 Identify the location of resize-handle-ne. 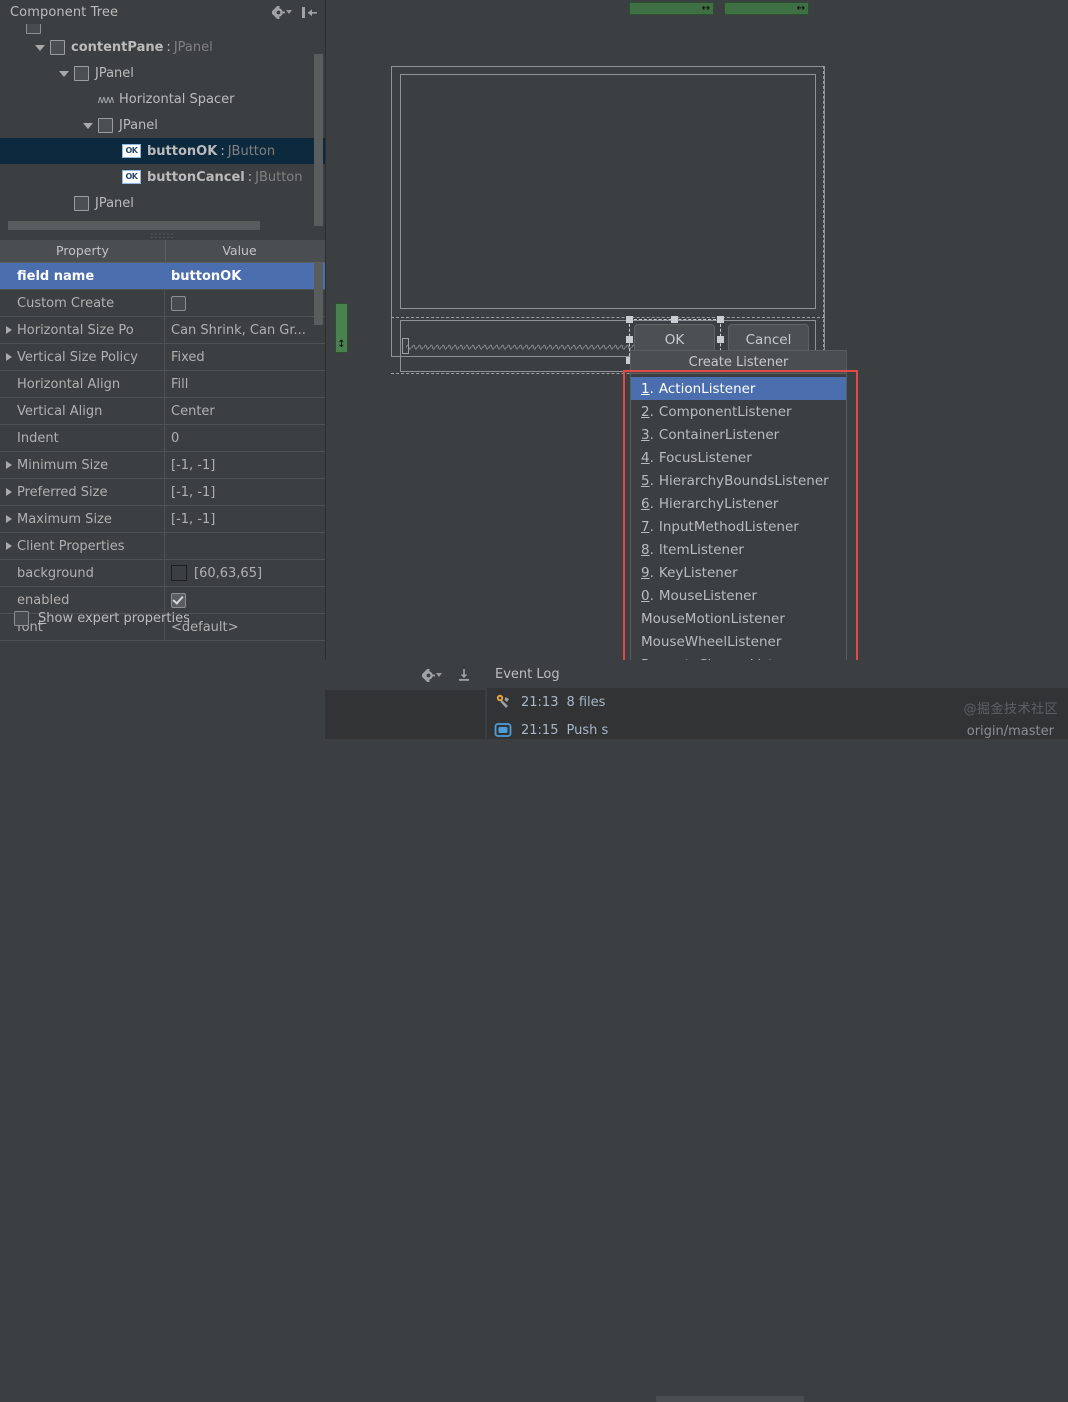
(720, 319).